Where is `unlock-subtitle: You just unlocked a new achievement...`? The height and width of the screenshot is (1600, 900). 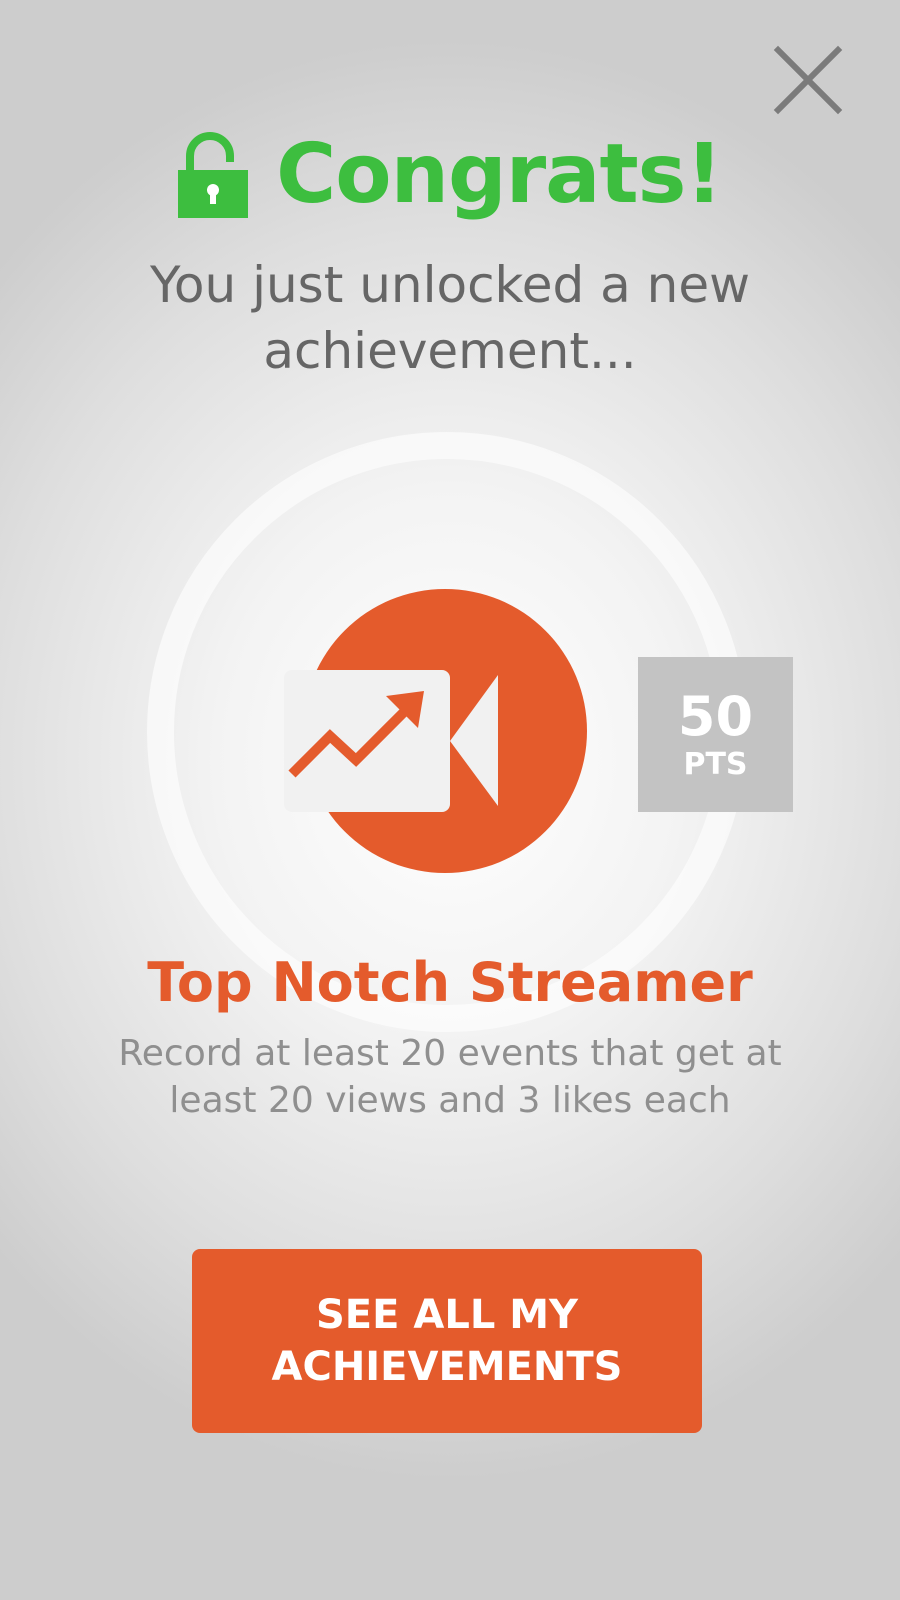
unlock-subtitle: You just unlocked a new achievement... is located at coordinates (450, 318).